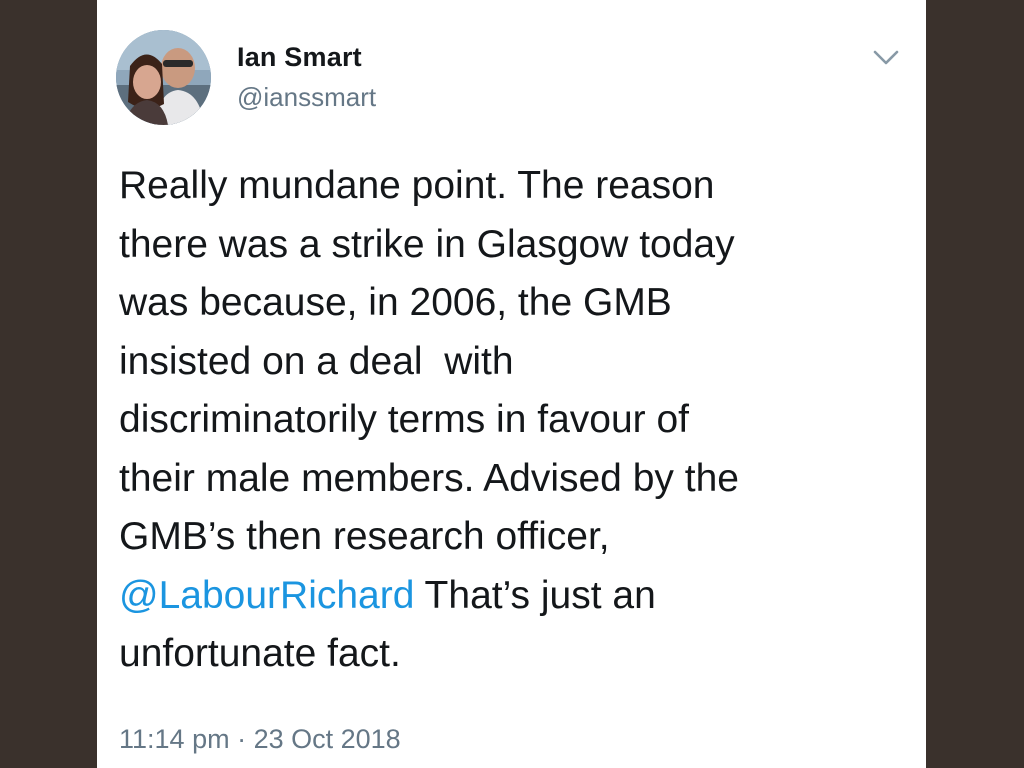  What do you see at coordinates (266, 595) in the screenshot?
I see `mention-link: @LabourRichard` at bounding box center [266, 595].